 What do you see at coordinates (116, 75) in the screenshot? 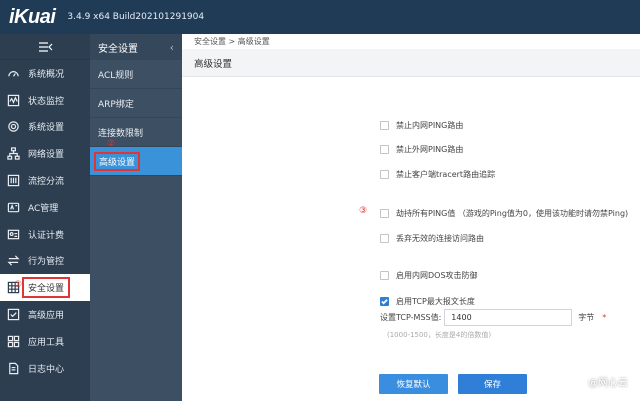
I see `sub-nav-item-label: ACL规则` at bounding box center [116, 75].